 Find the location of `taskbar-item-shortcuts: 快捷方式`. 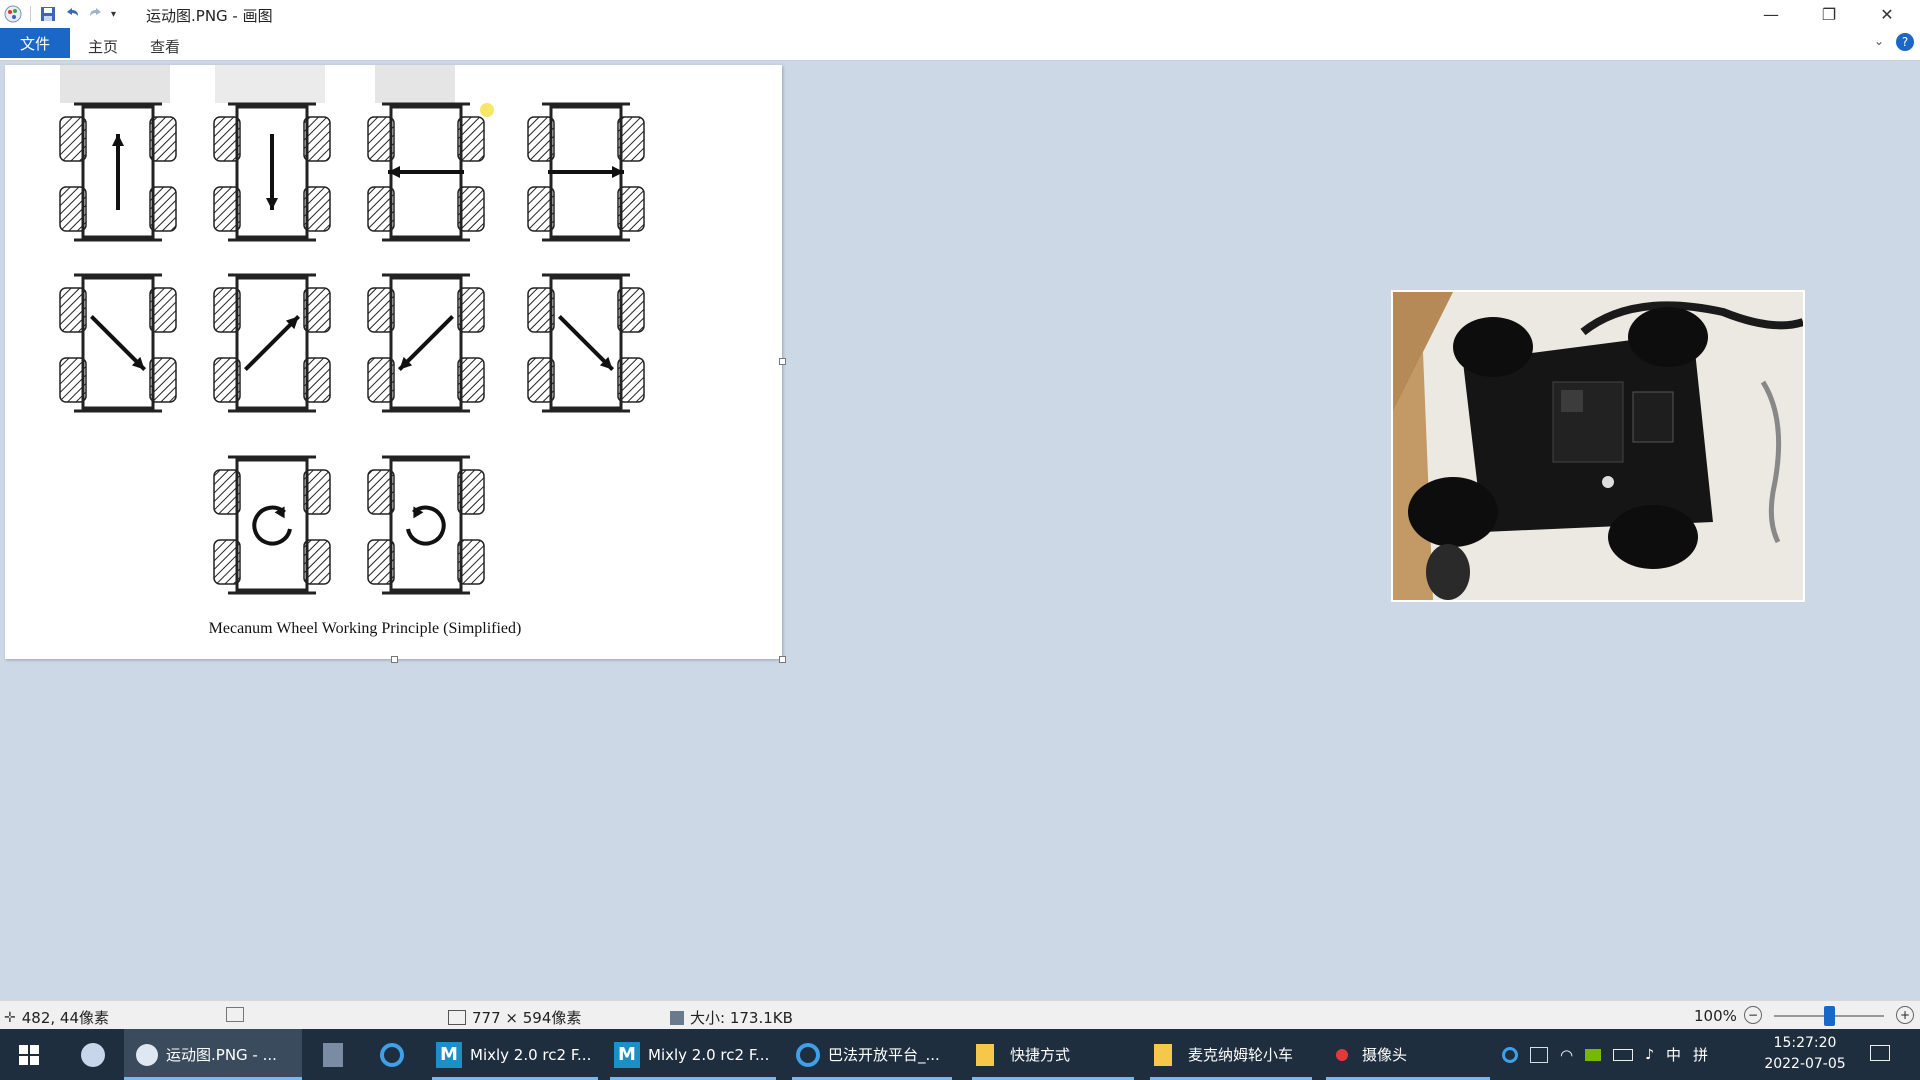

taskbar-item-shortcuts: 快捷方式 is located at coordinates (1053, 1054).